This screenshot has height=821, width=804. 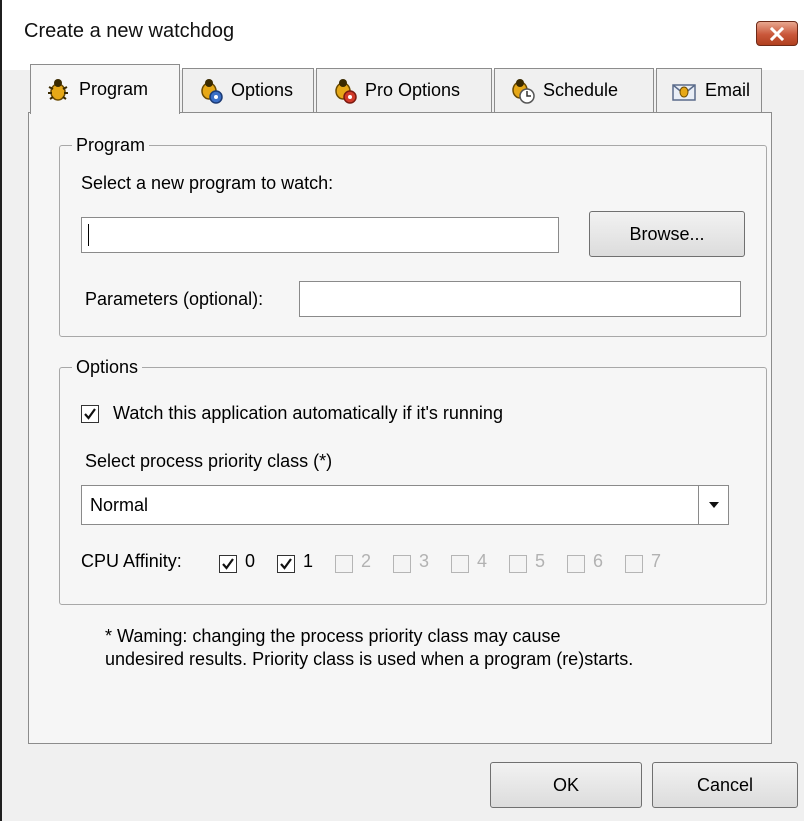 I want to click on cancel-button-label: Cancel, so click(x=725, y=784).